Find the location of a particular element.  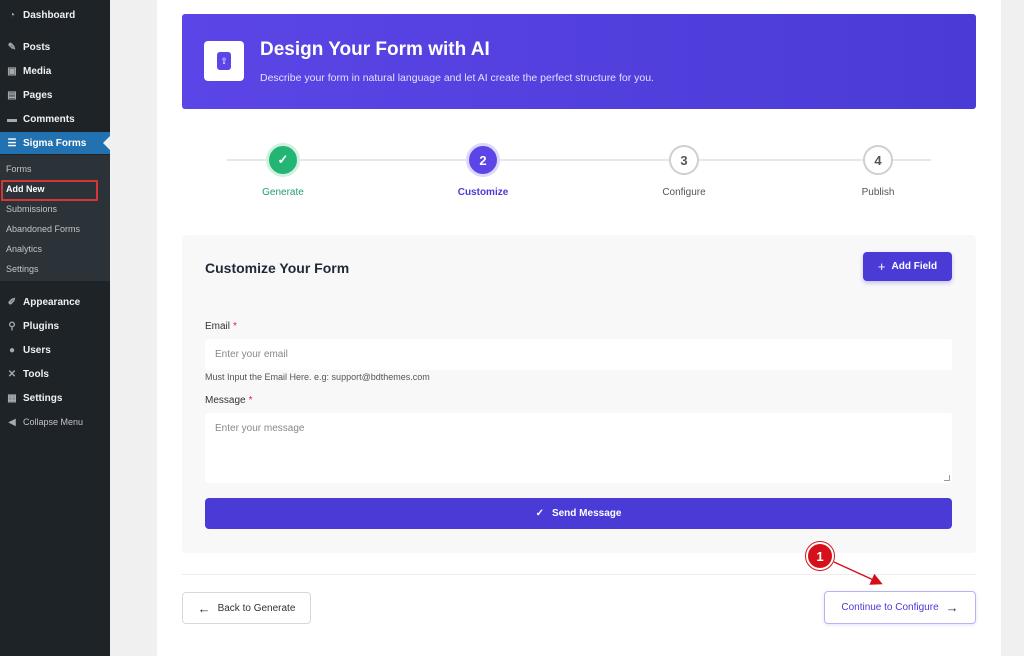

email-label-text: Email is located at coordinates (218, 326).